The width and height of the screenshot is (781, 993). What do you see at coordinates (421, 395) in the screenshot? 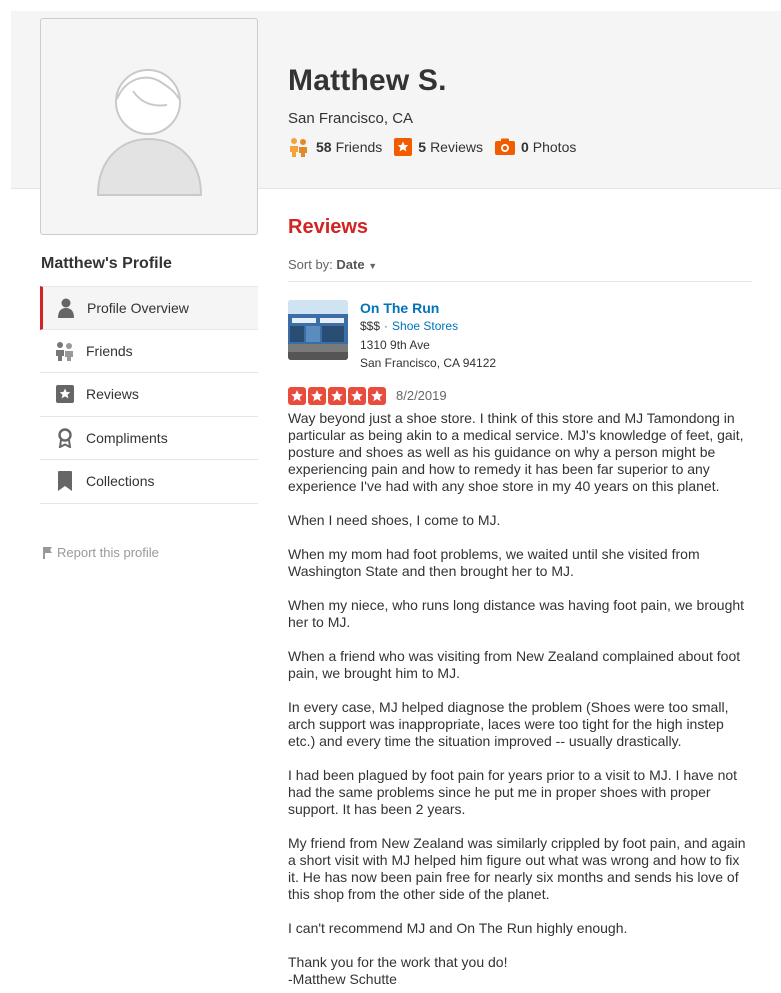
I see `review-date: 8/2/2019` at bounding box center [421, 395].